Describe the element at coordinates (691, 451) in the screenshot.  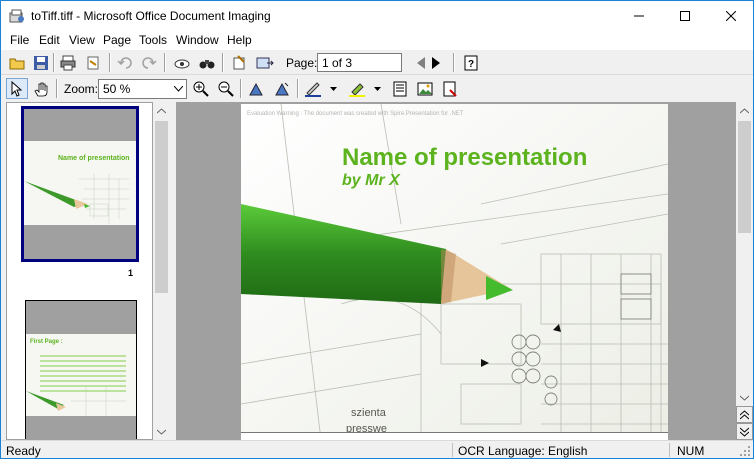
I see `status-num-lock: NUM` at that location.